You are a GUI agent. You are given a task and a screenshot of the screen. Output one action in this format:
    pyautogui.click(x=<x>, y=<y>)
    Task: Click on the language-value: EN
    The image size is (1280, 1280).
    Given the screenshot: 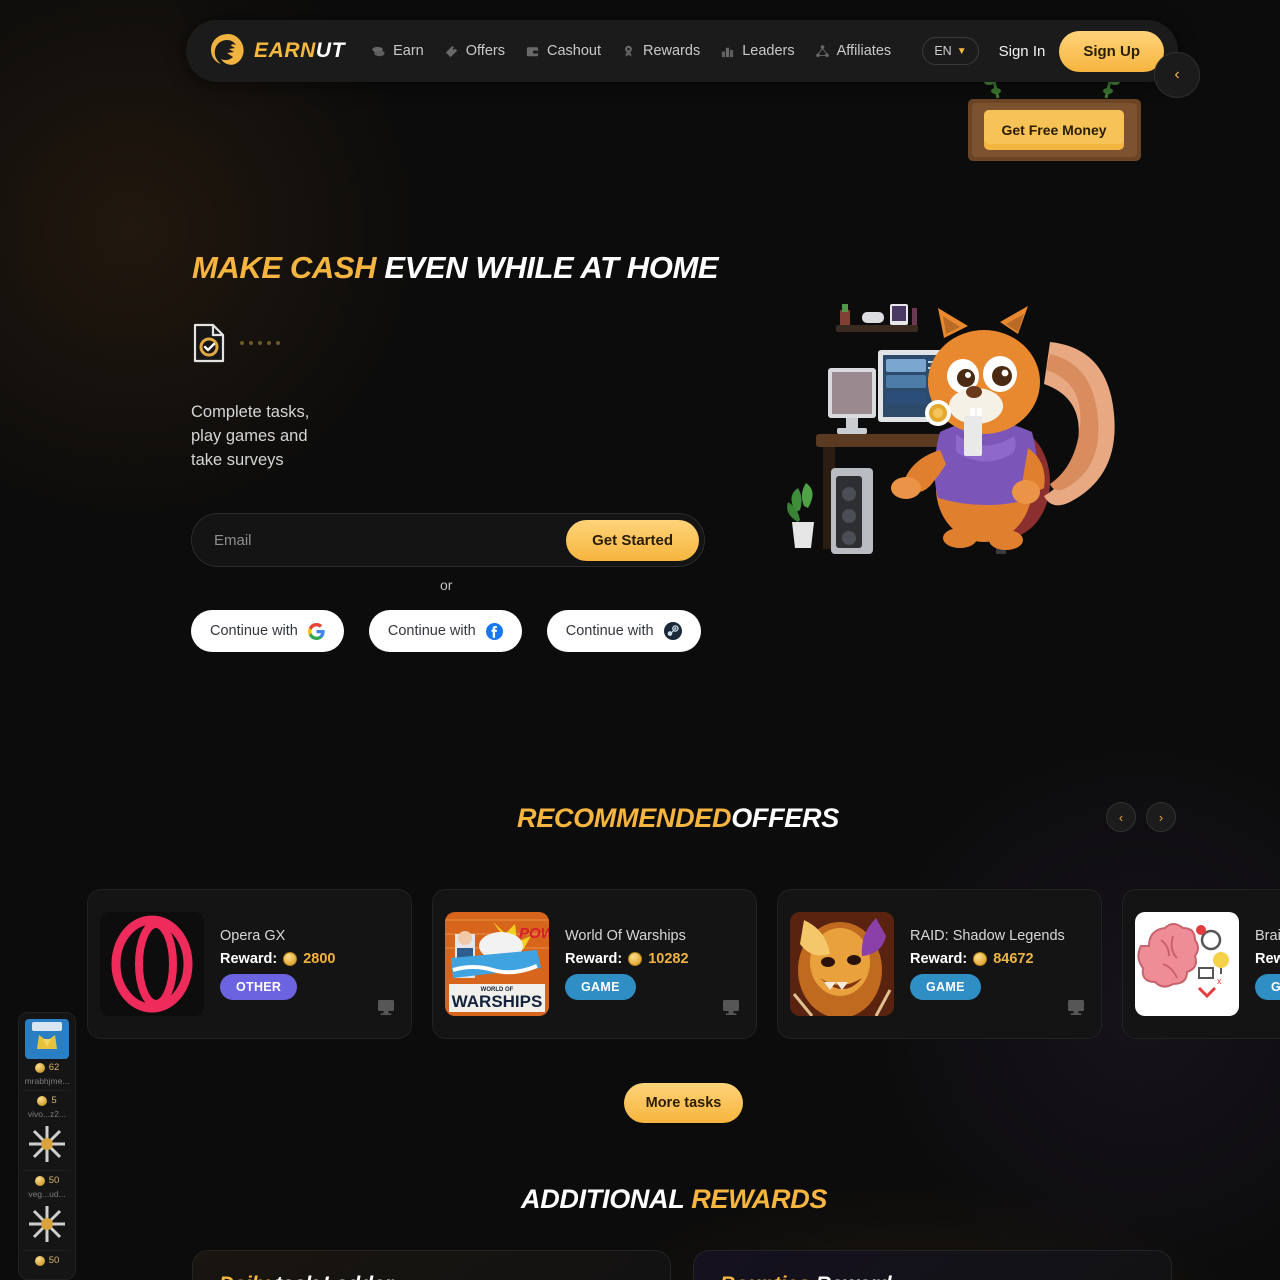 What is the action you would take?
    pyautogui.click(x=943, y=51)
    